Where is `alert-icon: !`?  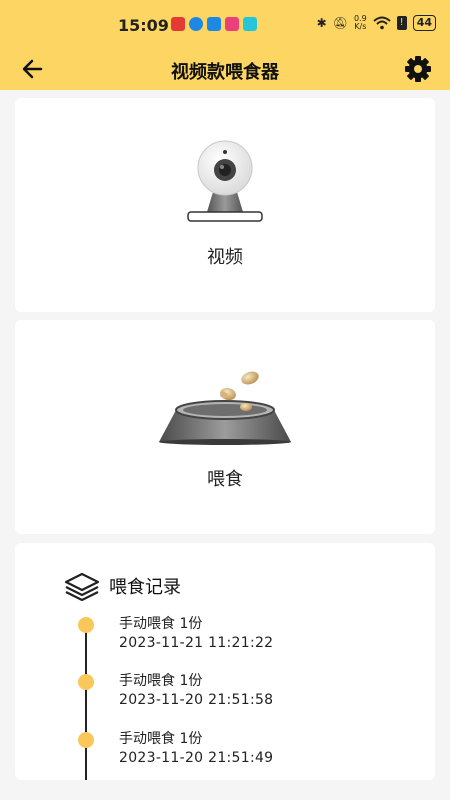 alert-icon: ! is located at coordinates (401, 23).